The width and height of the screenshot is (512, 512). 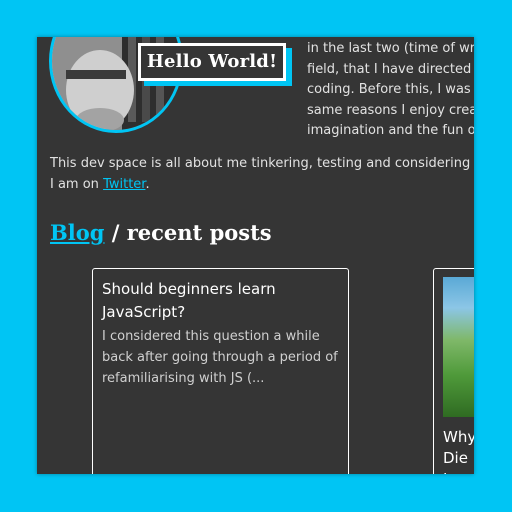 I want to click on twitter-link: Twitter, so click(x=124, y=184).